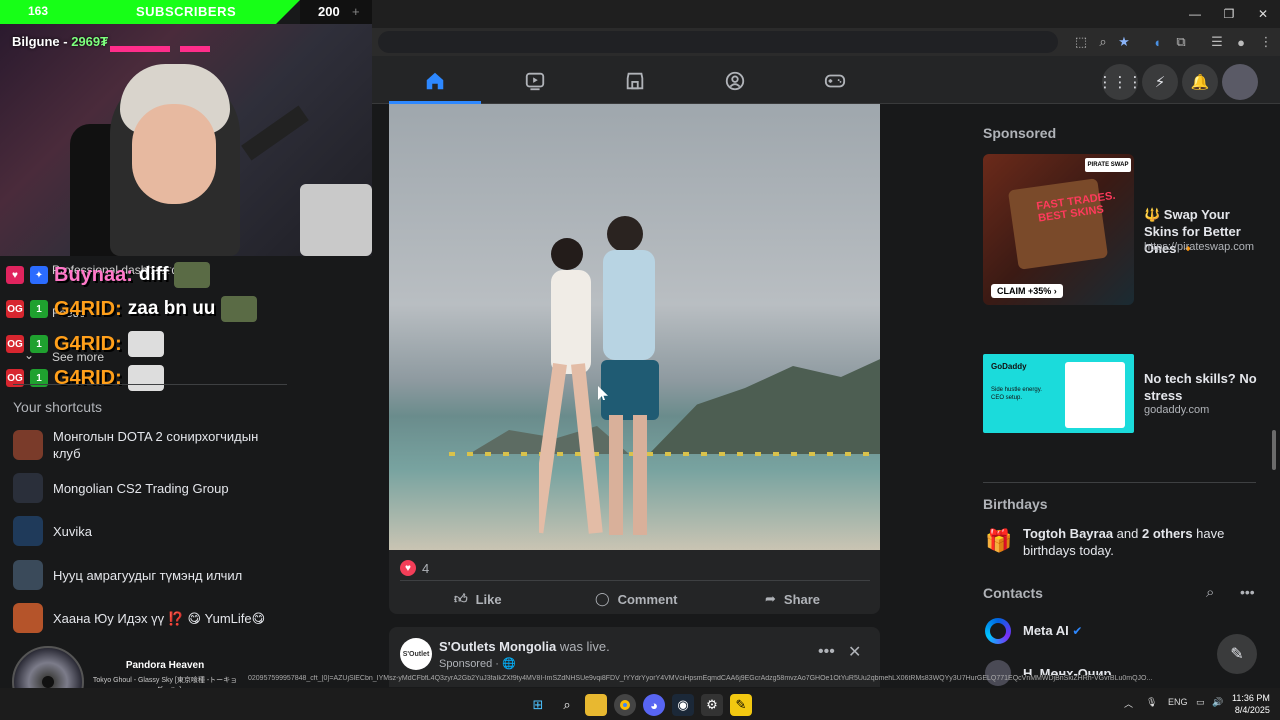  I want to click on grid-icon: ⋮⋮⋮, so click(1120, 82).